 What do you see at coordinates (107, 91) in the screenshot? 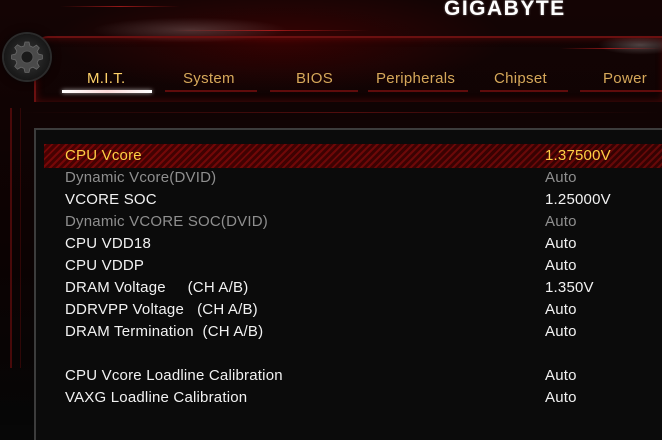
I see `tab-active-indicator` at bounding box center [107, 91].